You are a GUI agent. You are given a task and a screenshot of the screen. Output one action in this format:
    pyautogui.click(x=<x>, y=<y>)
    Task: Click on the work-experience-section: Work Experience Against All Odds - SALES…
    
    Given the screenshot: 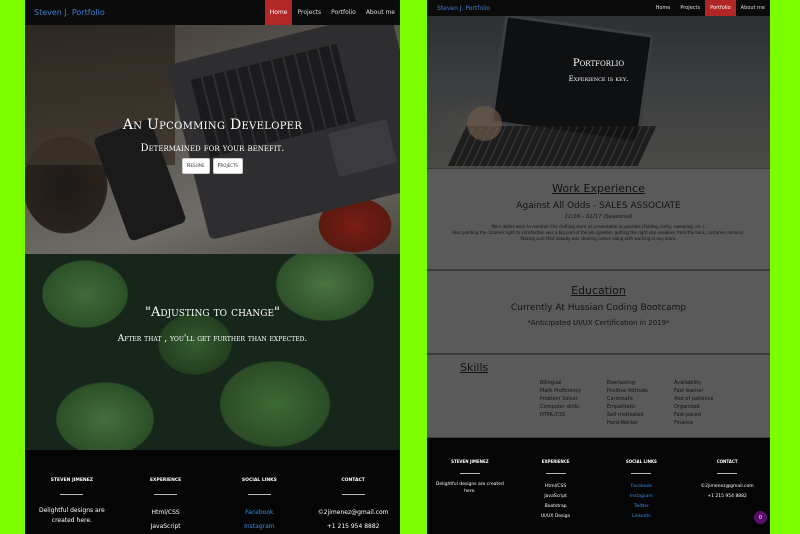 What is the action you would take?
    pyautogui.click(x=598, y=219)
    